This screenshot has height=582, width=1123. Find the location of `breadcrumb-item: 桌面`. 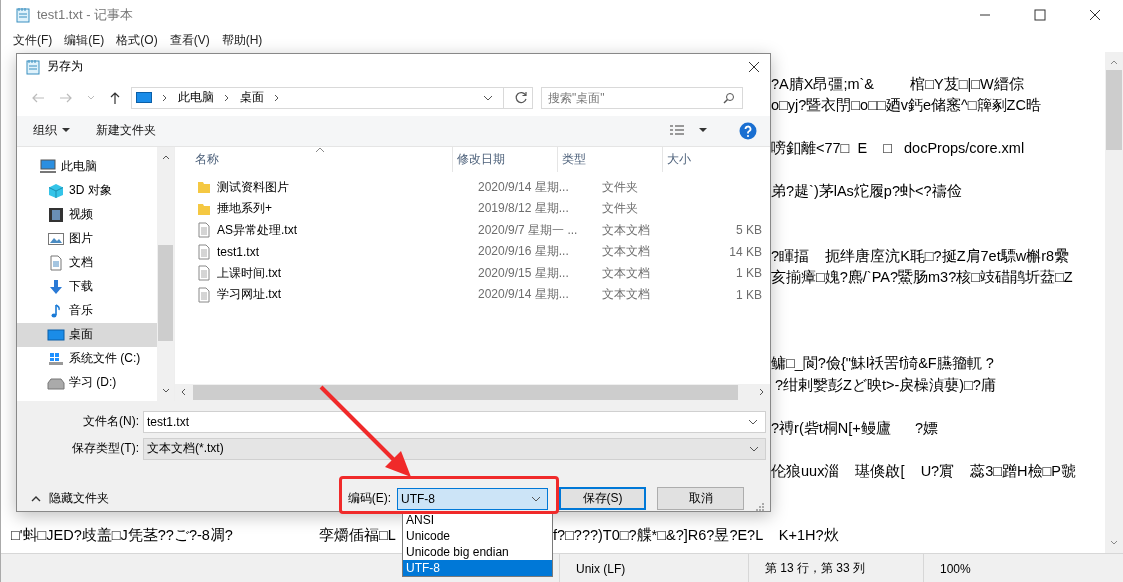

breadcrumb-item: 桌面 is located at coordinates (252, 98).